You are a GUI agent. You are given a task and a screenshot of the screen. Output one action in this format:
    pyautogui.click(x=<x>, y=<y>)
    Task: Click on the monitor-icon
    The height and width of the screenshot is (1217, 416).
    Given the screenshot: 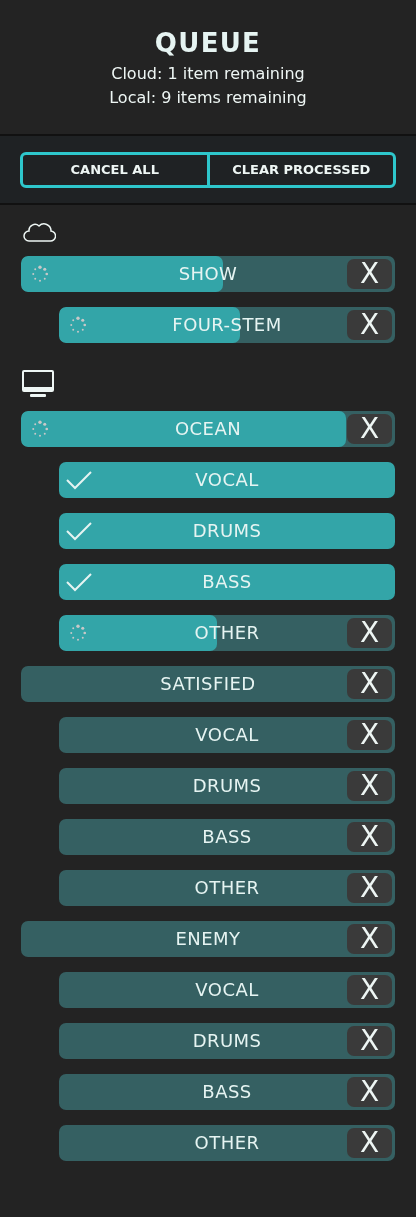 What is the action you would take?
    pyautogui.click(x=38, y=384)
    